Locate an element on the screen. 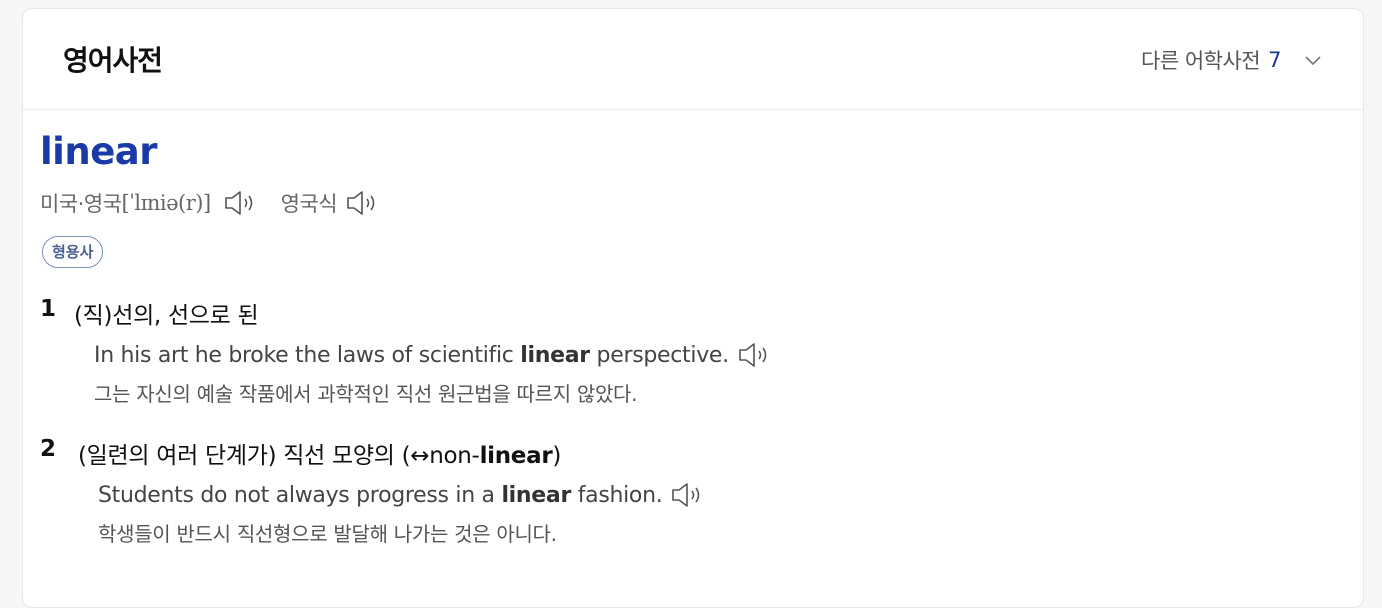 This screenshot has width=1382, height=608. antonym-link: linear is located at coordinates (516, 456).